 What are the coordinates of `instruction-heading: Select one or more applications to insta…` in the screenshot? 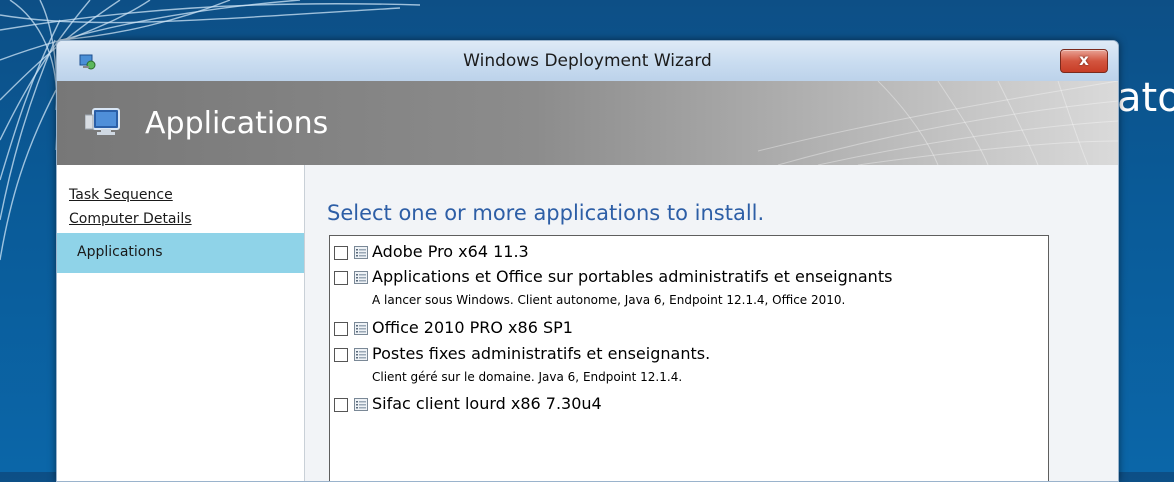 It's located at (546, 213).